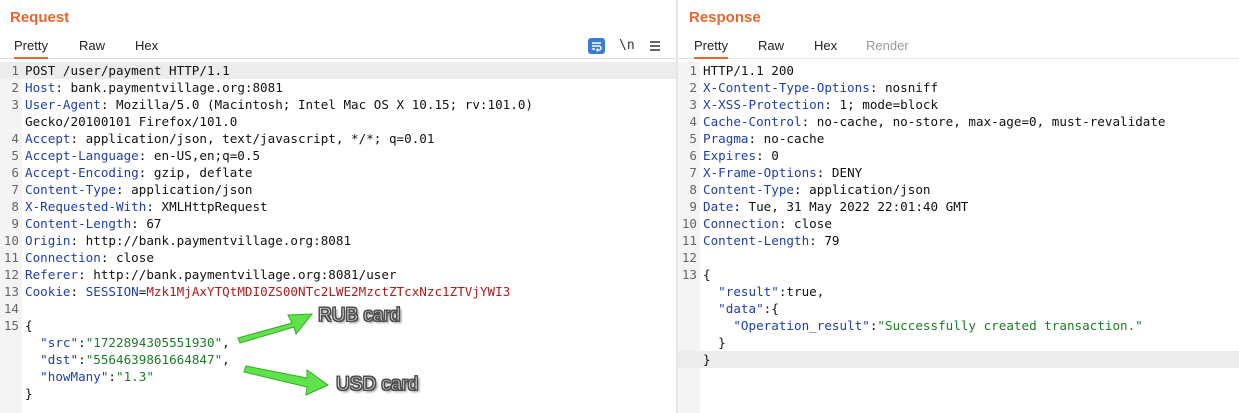 The height and width of the screenshot is (413, 1239). Describe the element at coordinates (958, 257) in the screenshot. I see `code-line: 12` at that location.